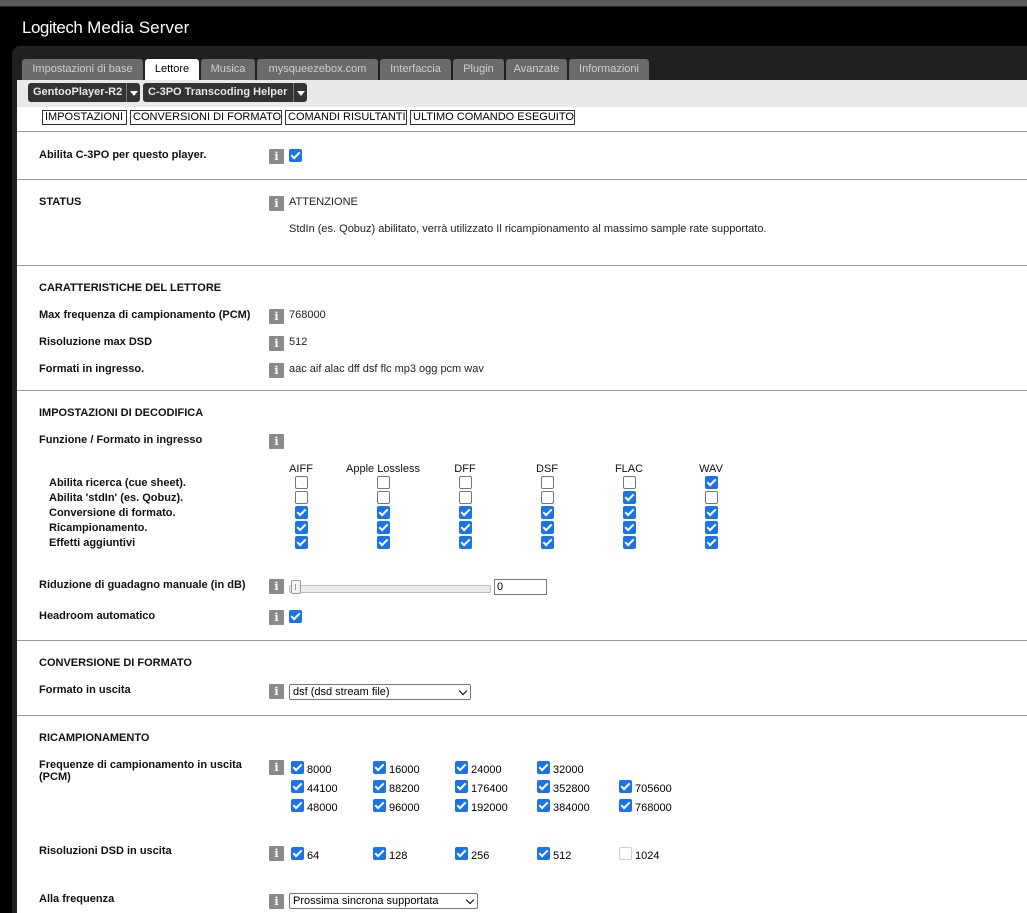 This screenshot has height=913, width=1027. What do you see at coordinates (319, 770) in the screenshot?
I see `pcm-rate-label: 8000` at bounding box center [319, 770].